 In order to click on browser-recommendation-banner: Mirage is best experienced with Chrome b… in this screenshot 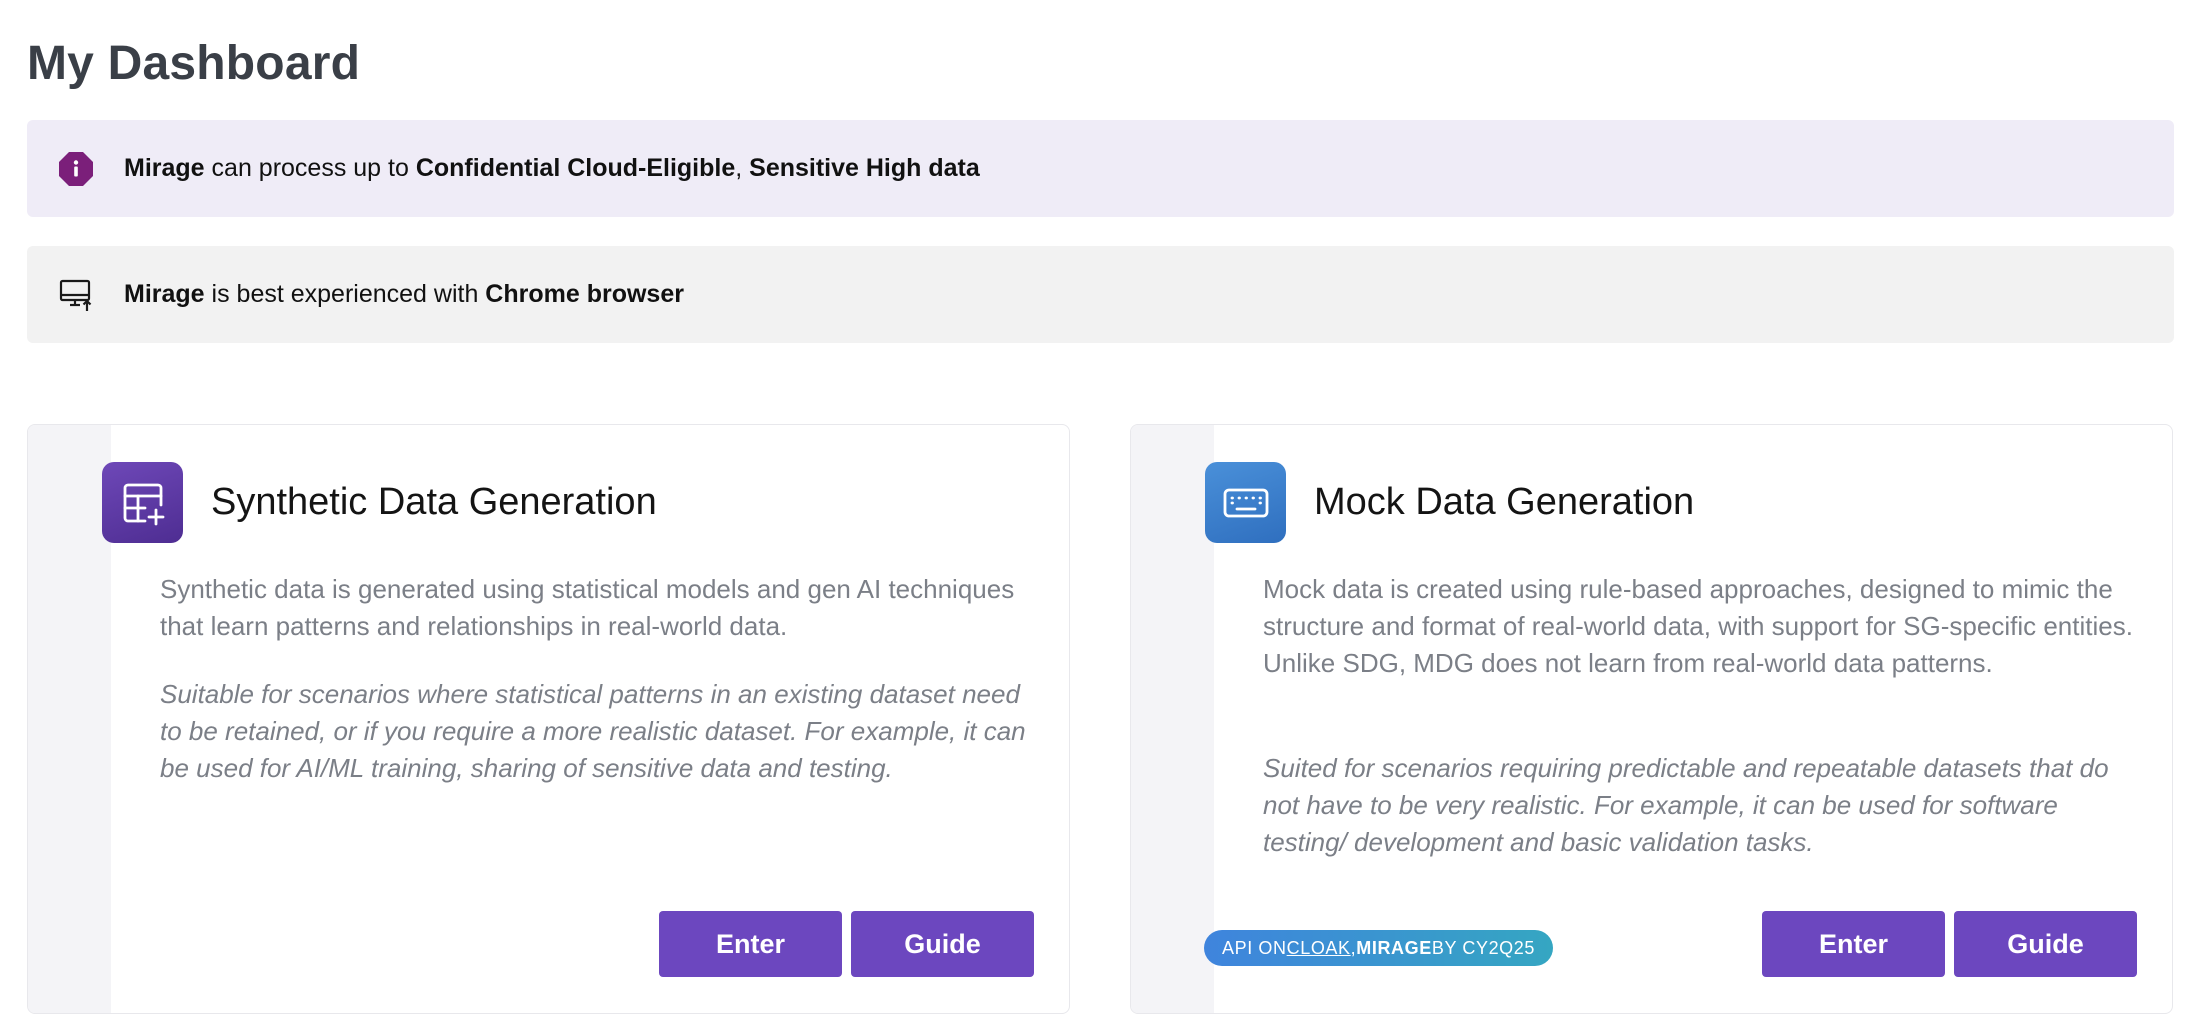, I will do `click(1100, 294)`.